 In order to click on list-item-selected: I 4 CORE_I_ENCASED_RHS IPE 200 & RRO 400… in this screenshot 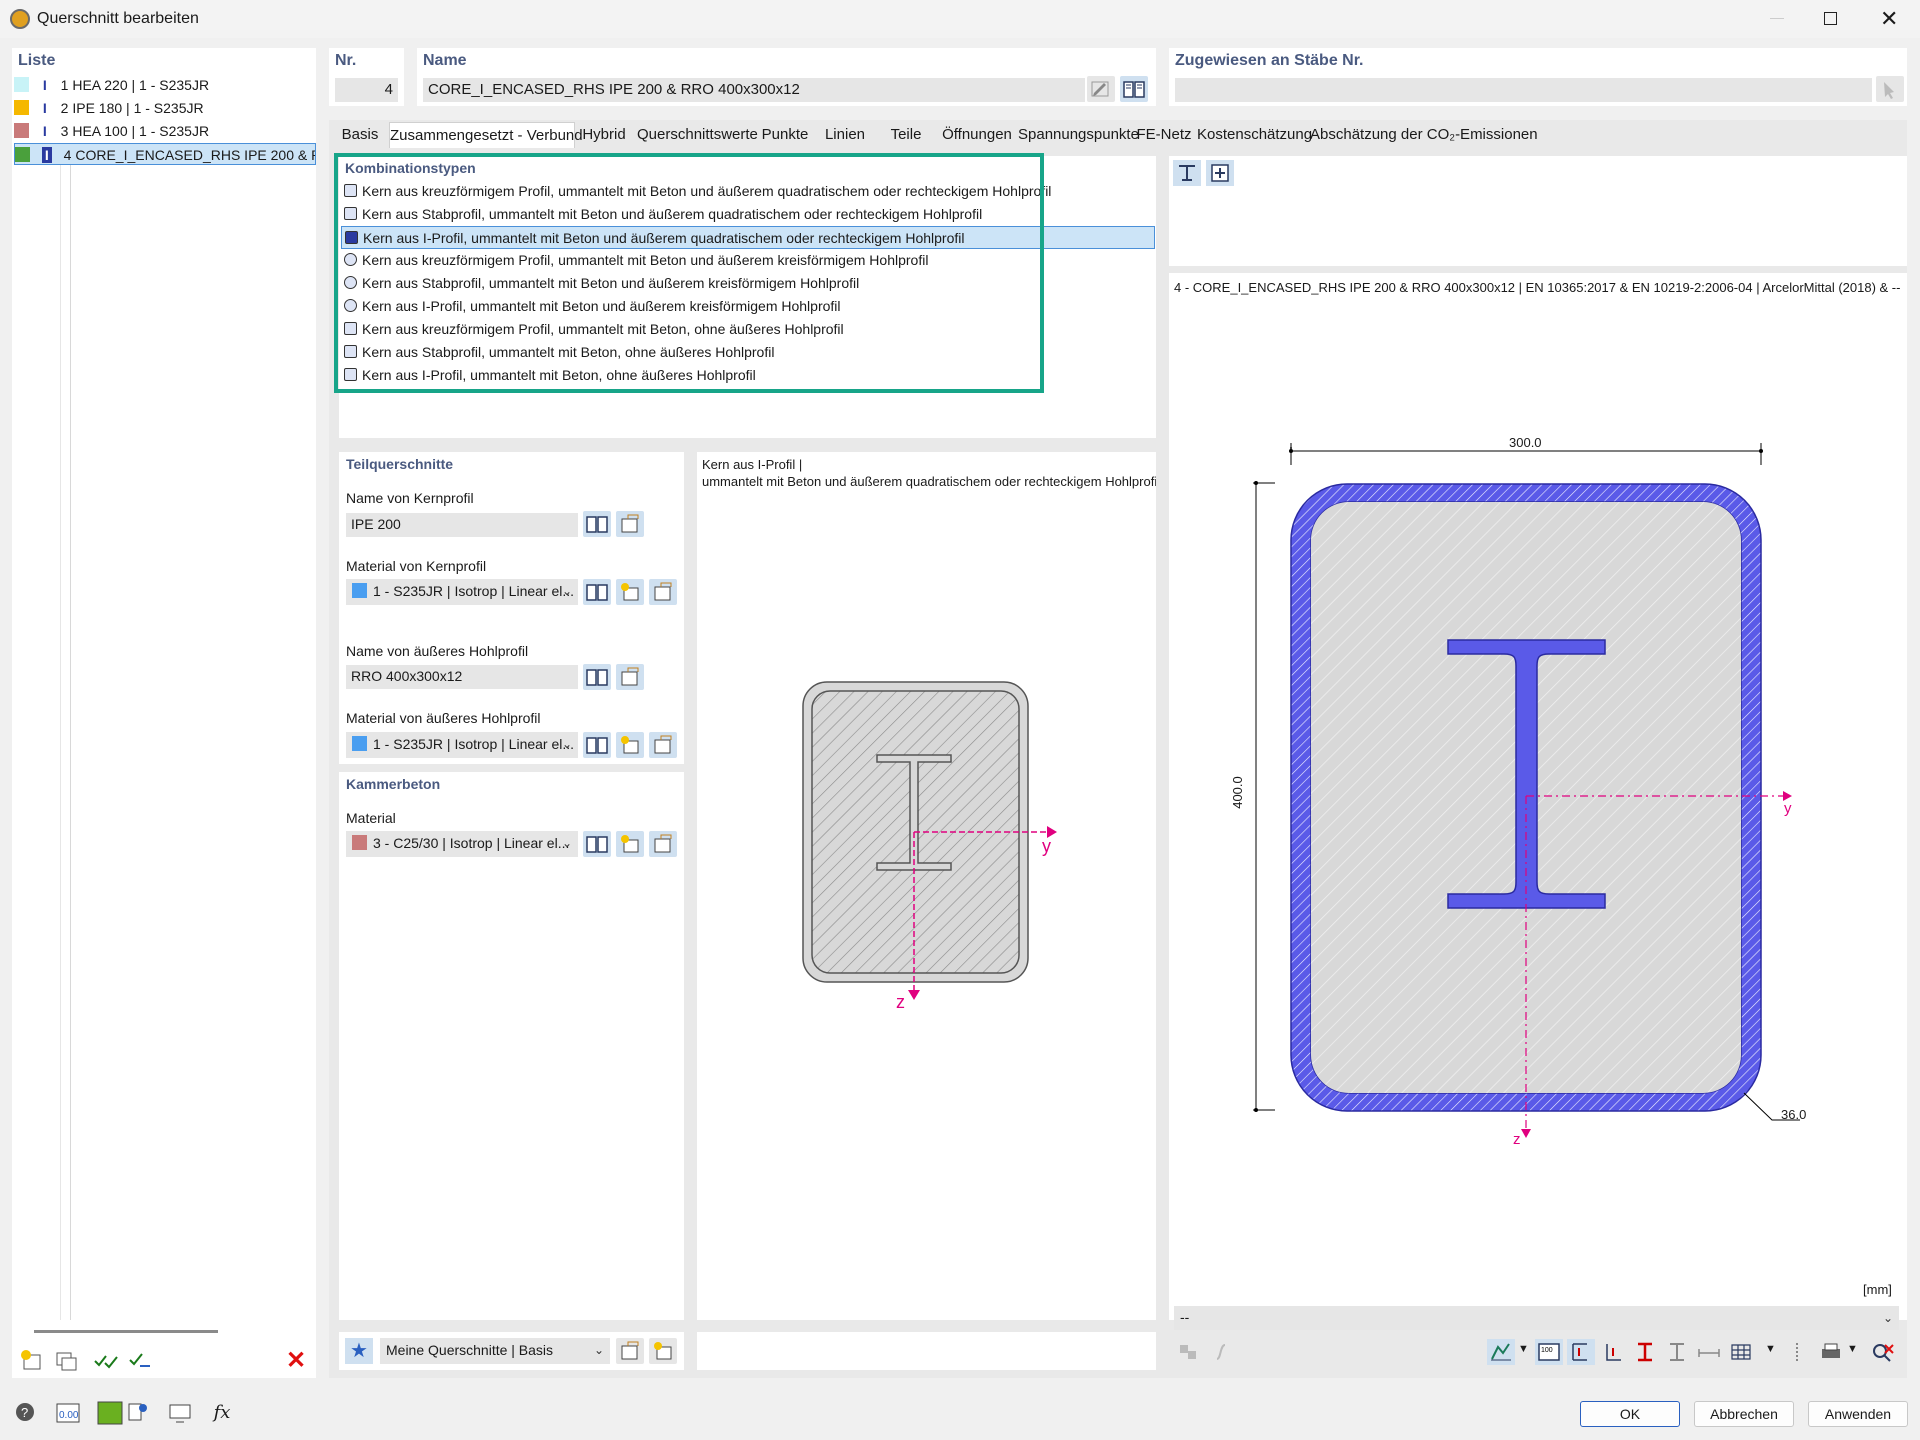, I will do `click(165, 154)`.